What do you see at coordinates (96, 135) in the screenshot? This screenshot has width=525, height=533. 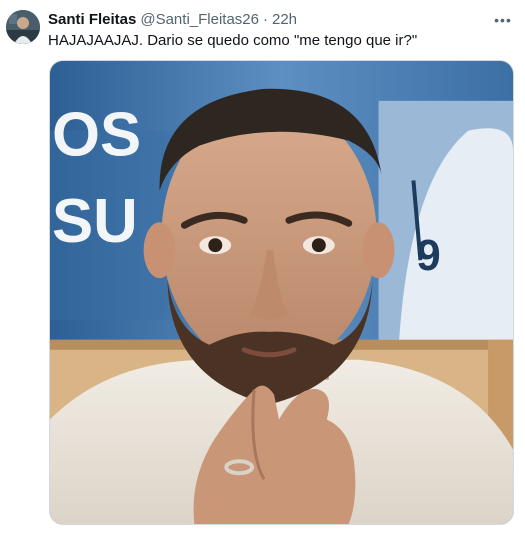 I see `poster-text-line1: OS` at bounding box center [96, 135].